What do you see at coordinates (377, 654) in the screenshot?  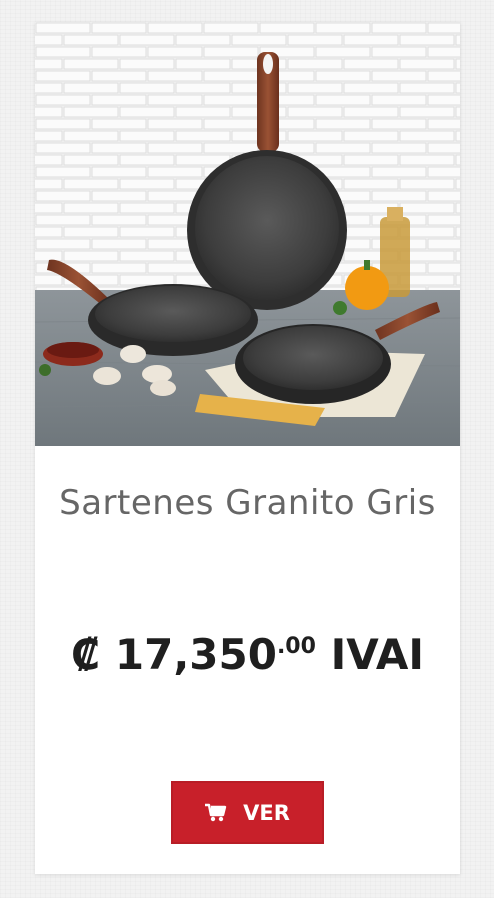 I see `tax-label: IVAI` at bounding box center [377, 654].